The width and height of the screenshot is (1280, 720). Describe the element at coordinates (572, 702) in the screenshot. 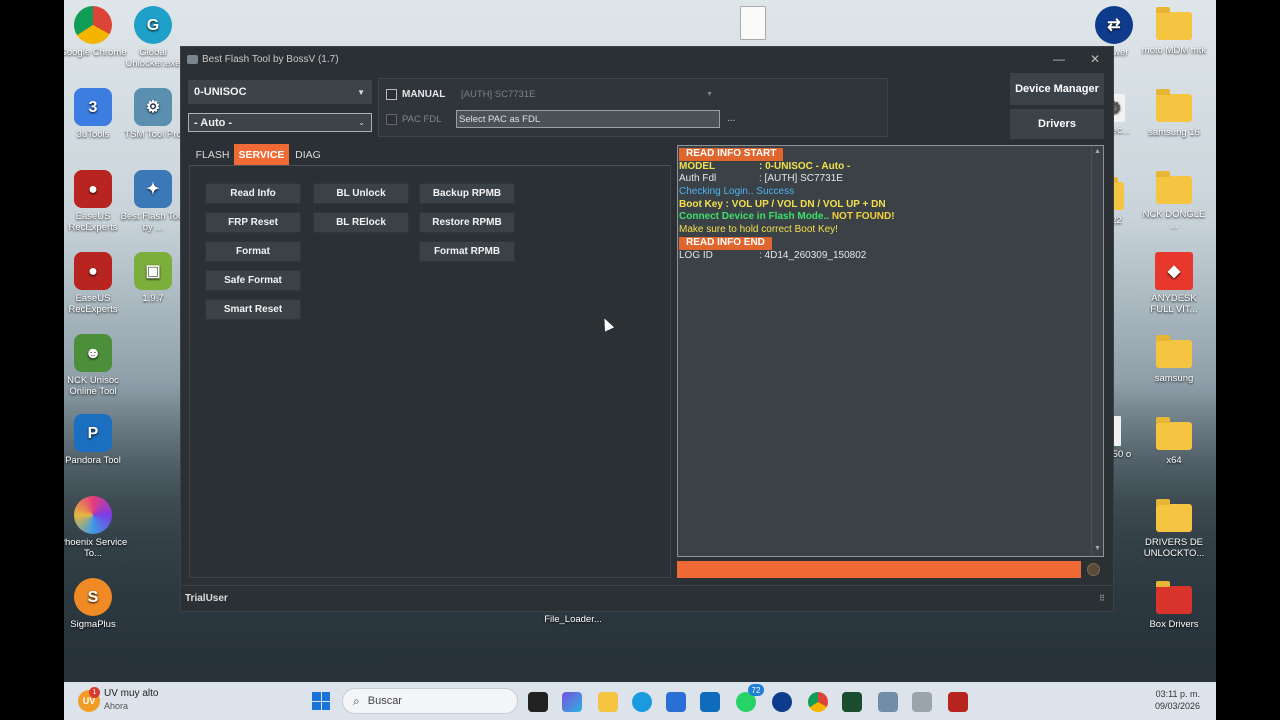

I see `m365-icon` at that location.